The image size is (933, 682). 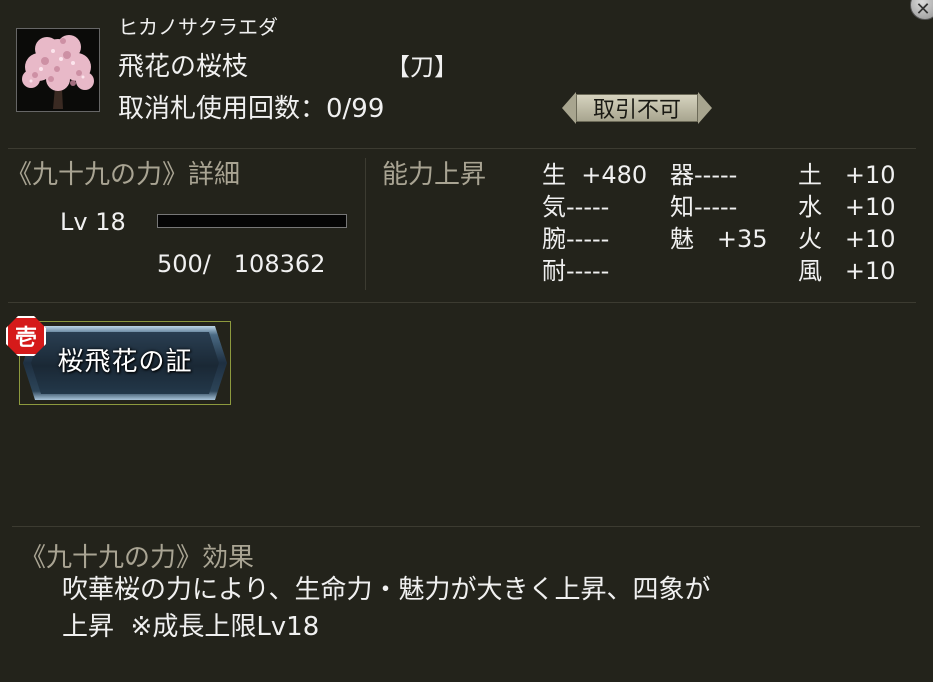 I want to click on effect-heading: 《九十九の力》効果, so click(x=137, y=558).